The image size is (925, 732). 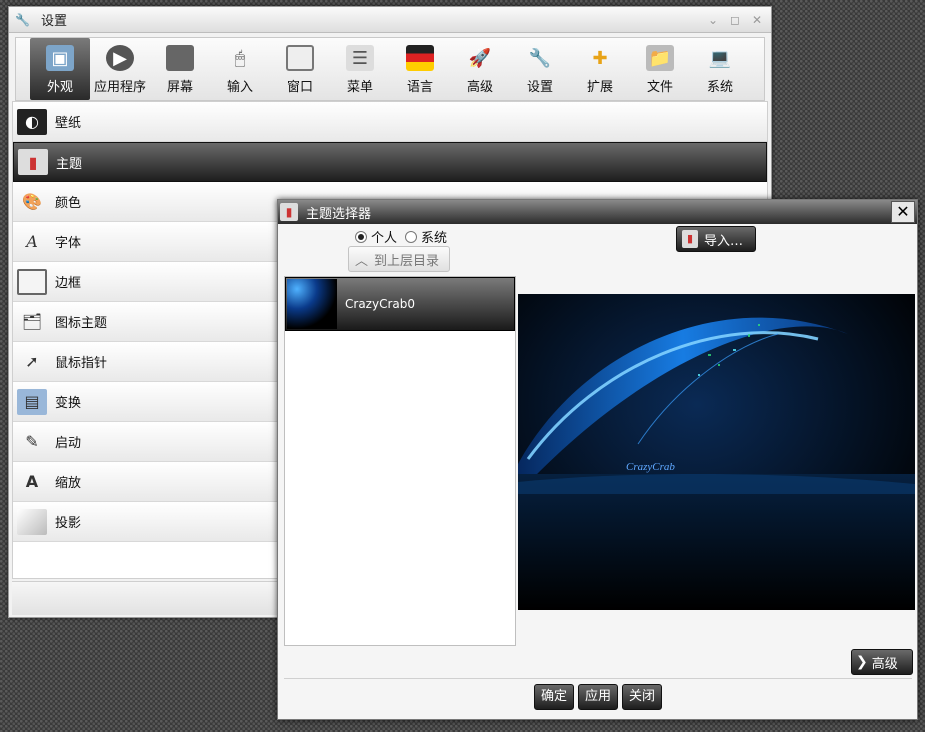 What do you see at coordinates (660, 58) in the screenshot?
I see `files-icon: 📁` at bounding box center [660, 58].